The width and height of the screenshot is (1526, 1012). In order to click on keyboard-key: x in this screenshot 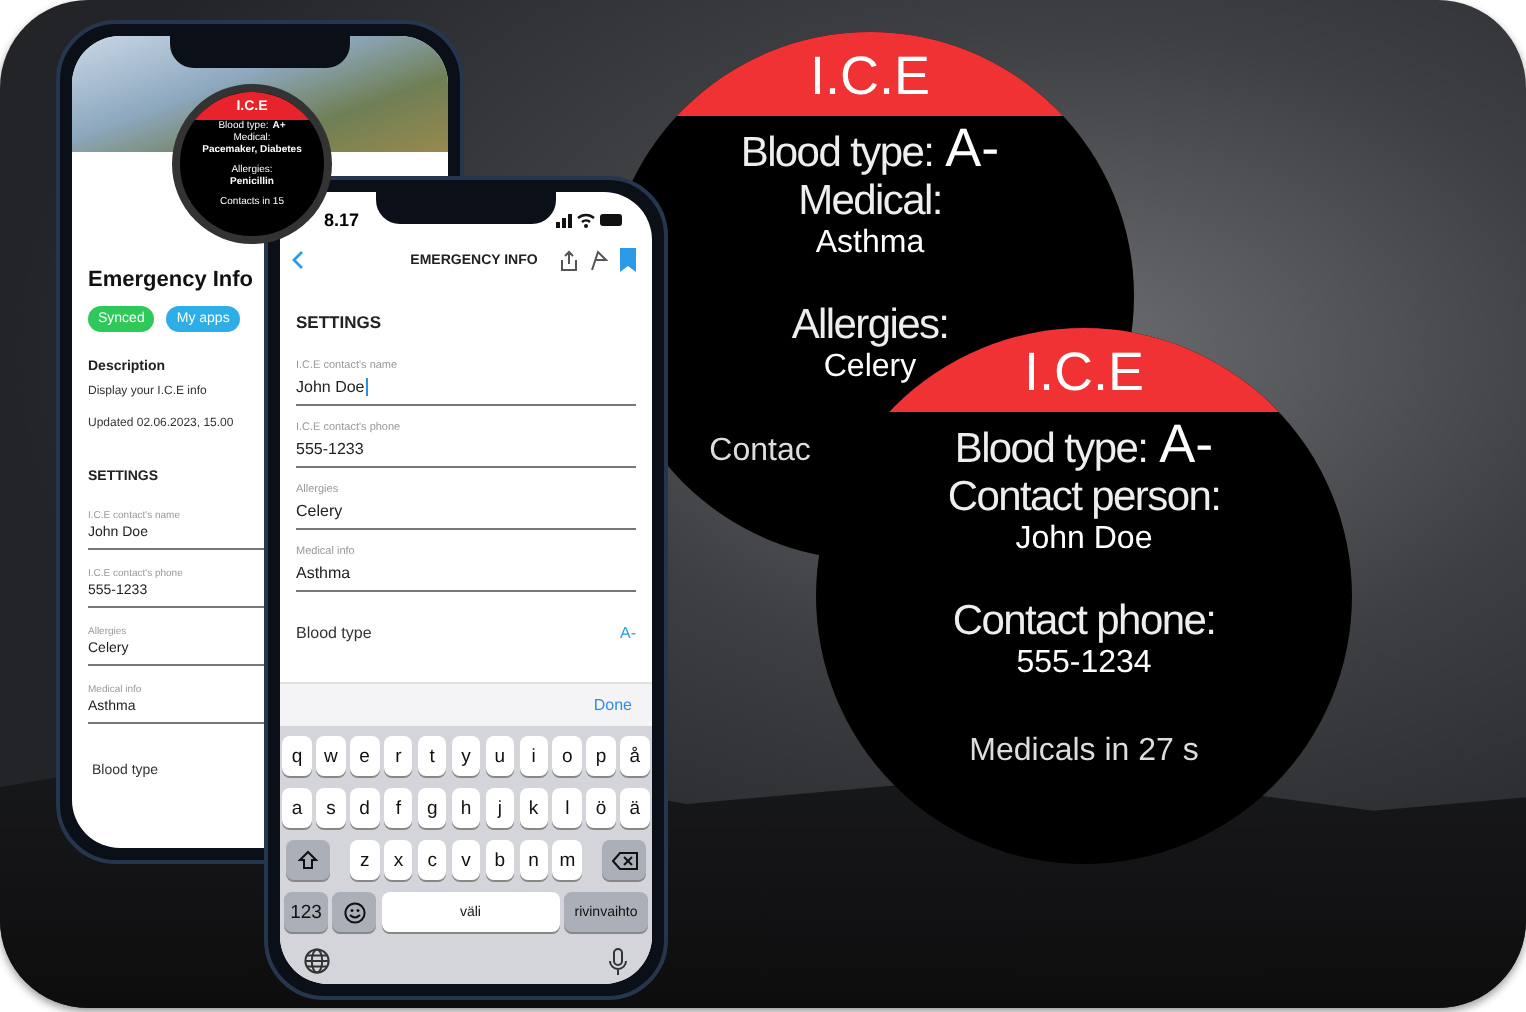, I will do `click(398, 860)`.